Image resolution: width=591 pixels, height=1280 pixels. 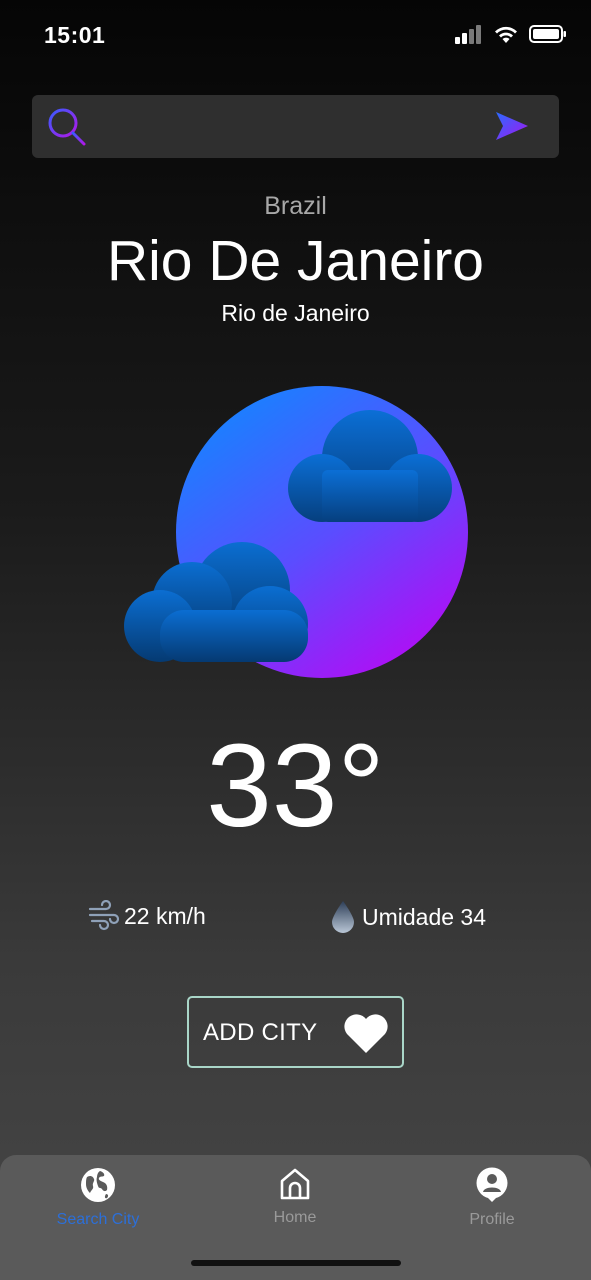 What do you see at coordinates (512, 126) in the screenshot?
I see `send-icon` at bounding box center [512, 126].